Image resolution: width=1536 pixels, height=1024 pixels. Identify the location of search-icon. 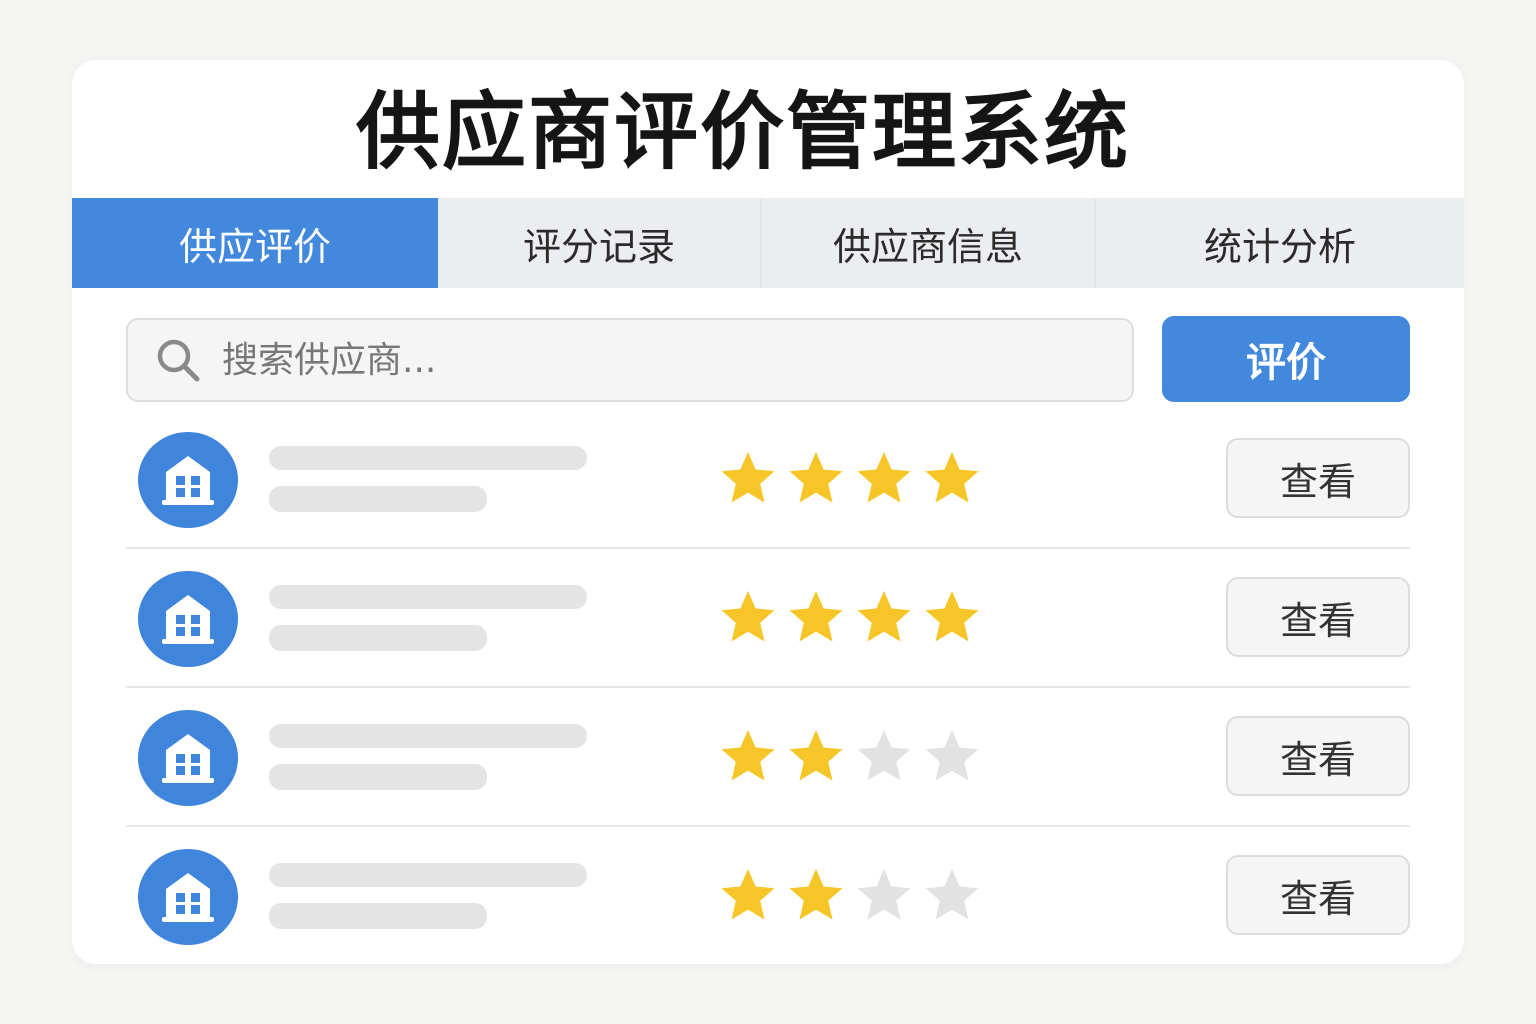
(178, 360).